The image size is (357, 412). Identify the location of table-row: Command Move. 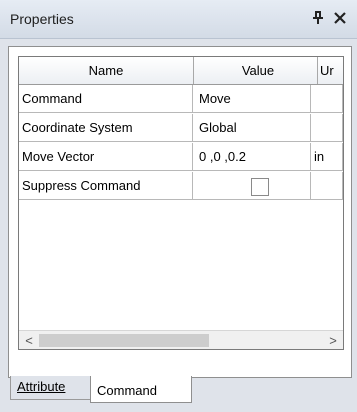
(181, 99).